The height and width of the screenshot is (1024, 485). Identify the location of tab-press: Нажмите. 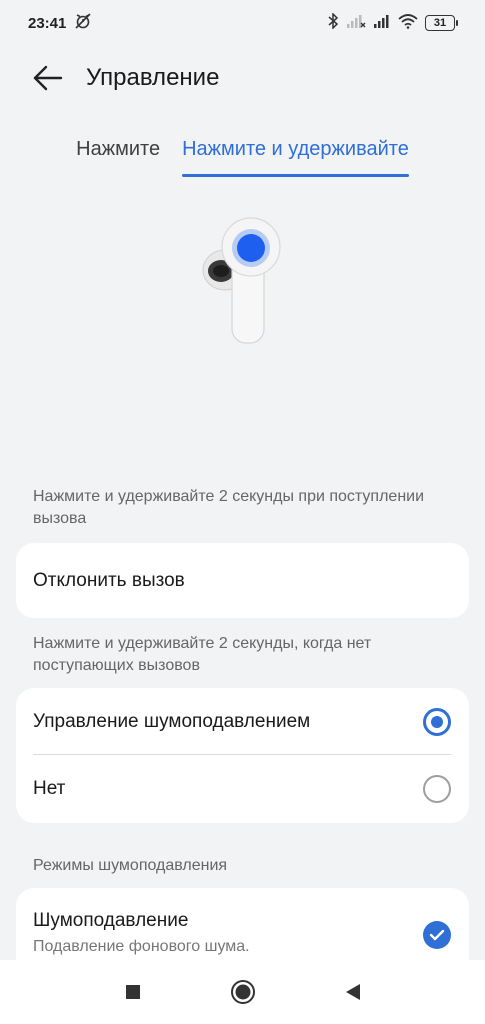
(118, 155).